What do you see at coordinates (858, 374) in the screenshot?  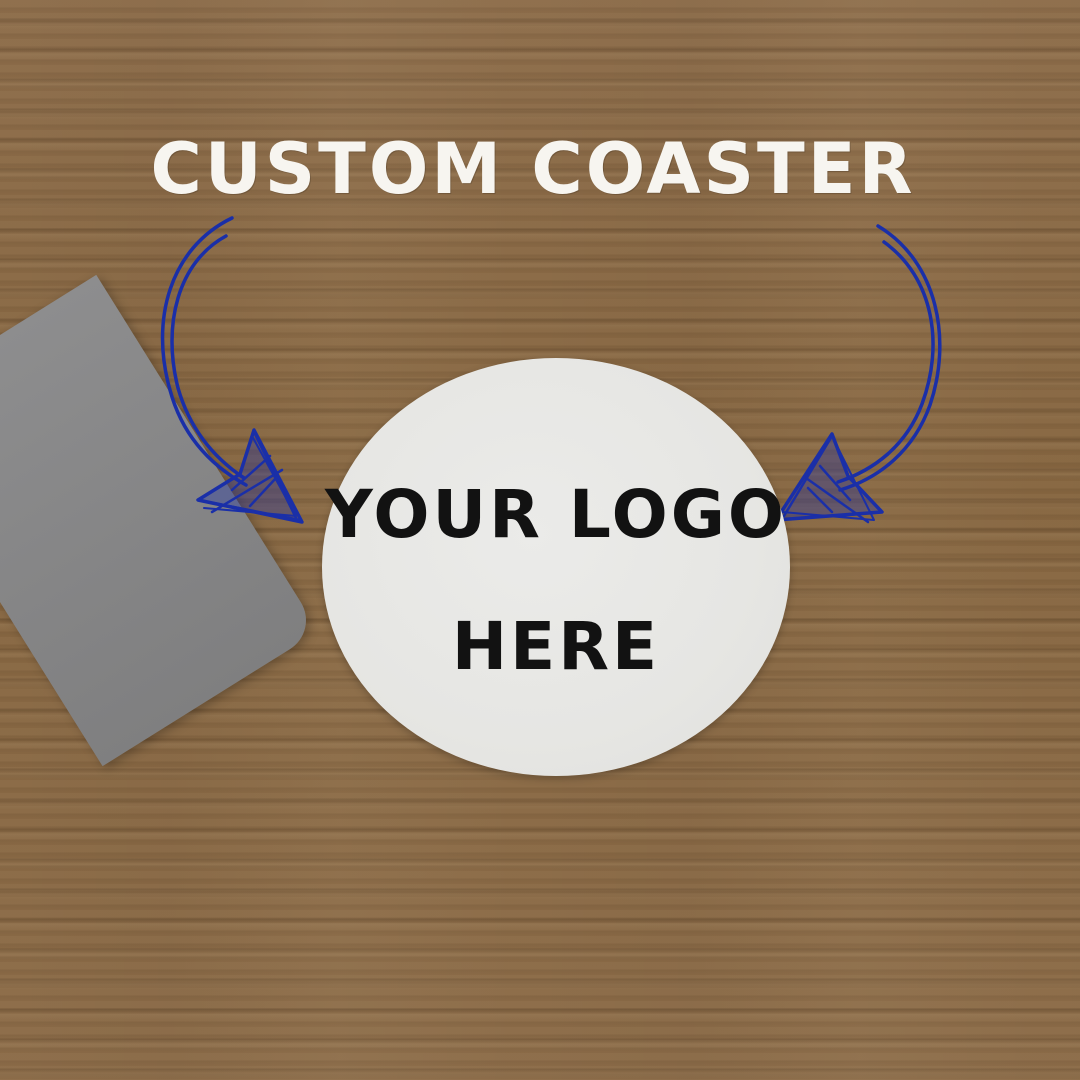 I see `right-curved-arrow-icon` at bounding box center [858, 374].